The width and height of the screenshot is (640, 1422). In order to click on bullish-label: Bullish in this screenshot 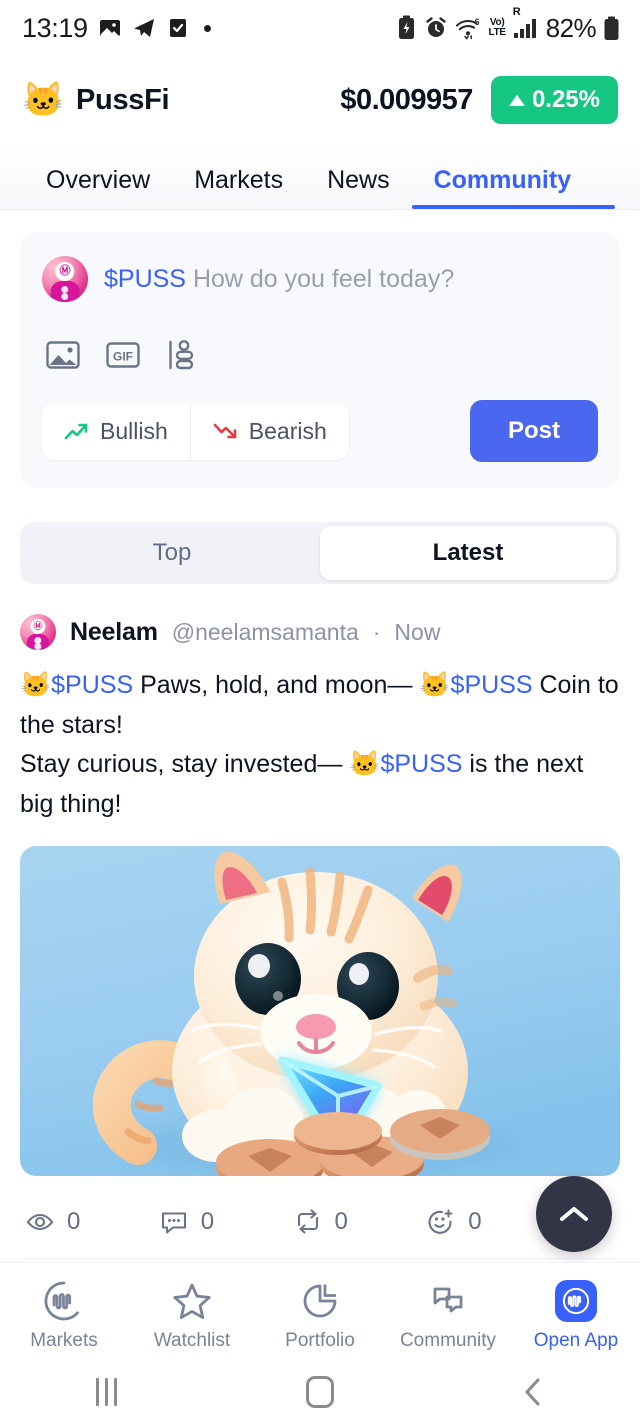, I will do `click(134, 430)`.